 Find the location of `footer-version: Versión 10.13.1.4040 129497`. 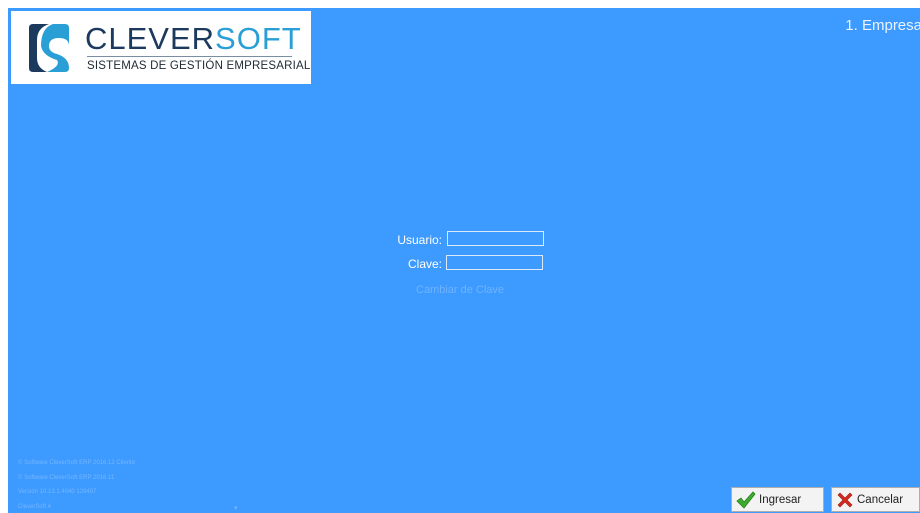

footer-version: Versión 10.13.1.4040 129497 is located at coordinates (57, 492).